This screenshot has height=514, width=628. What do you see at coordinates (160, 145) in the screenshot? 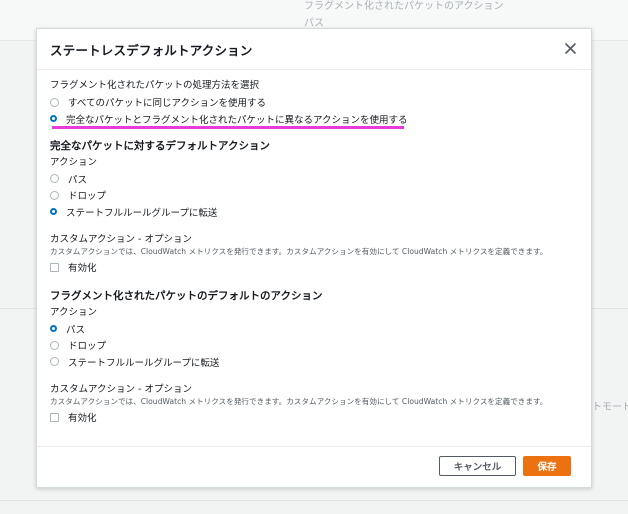
I see `full-packets-title: 完全なパケットに対するデフォルトアクション` at bounding box center [160, 145].